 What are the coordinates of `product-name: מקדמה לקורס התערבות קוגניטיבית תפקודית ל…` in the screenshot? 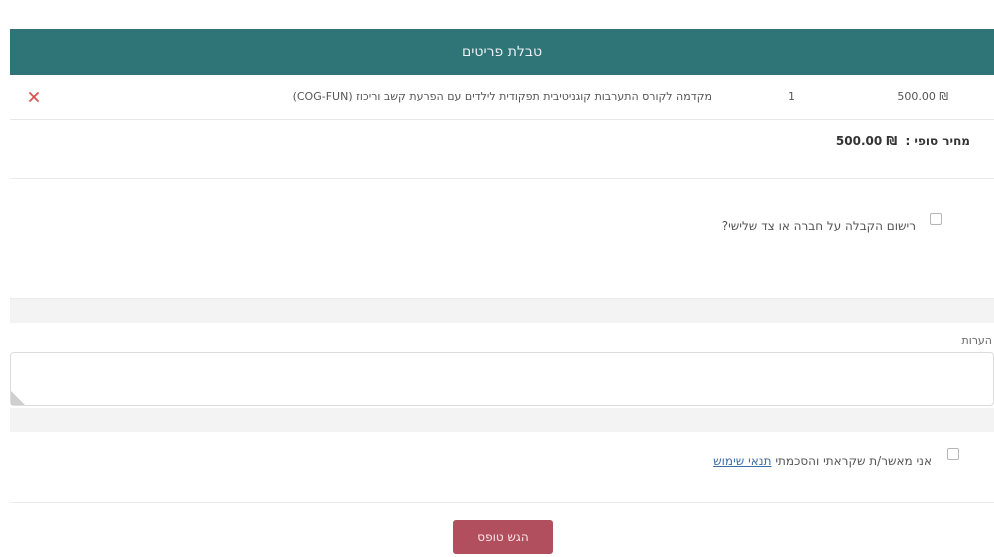 It's located at (502, 96).